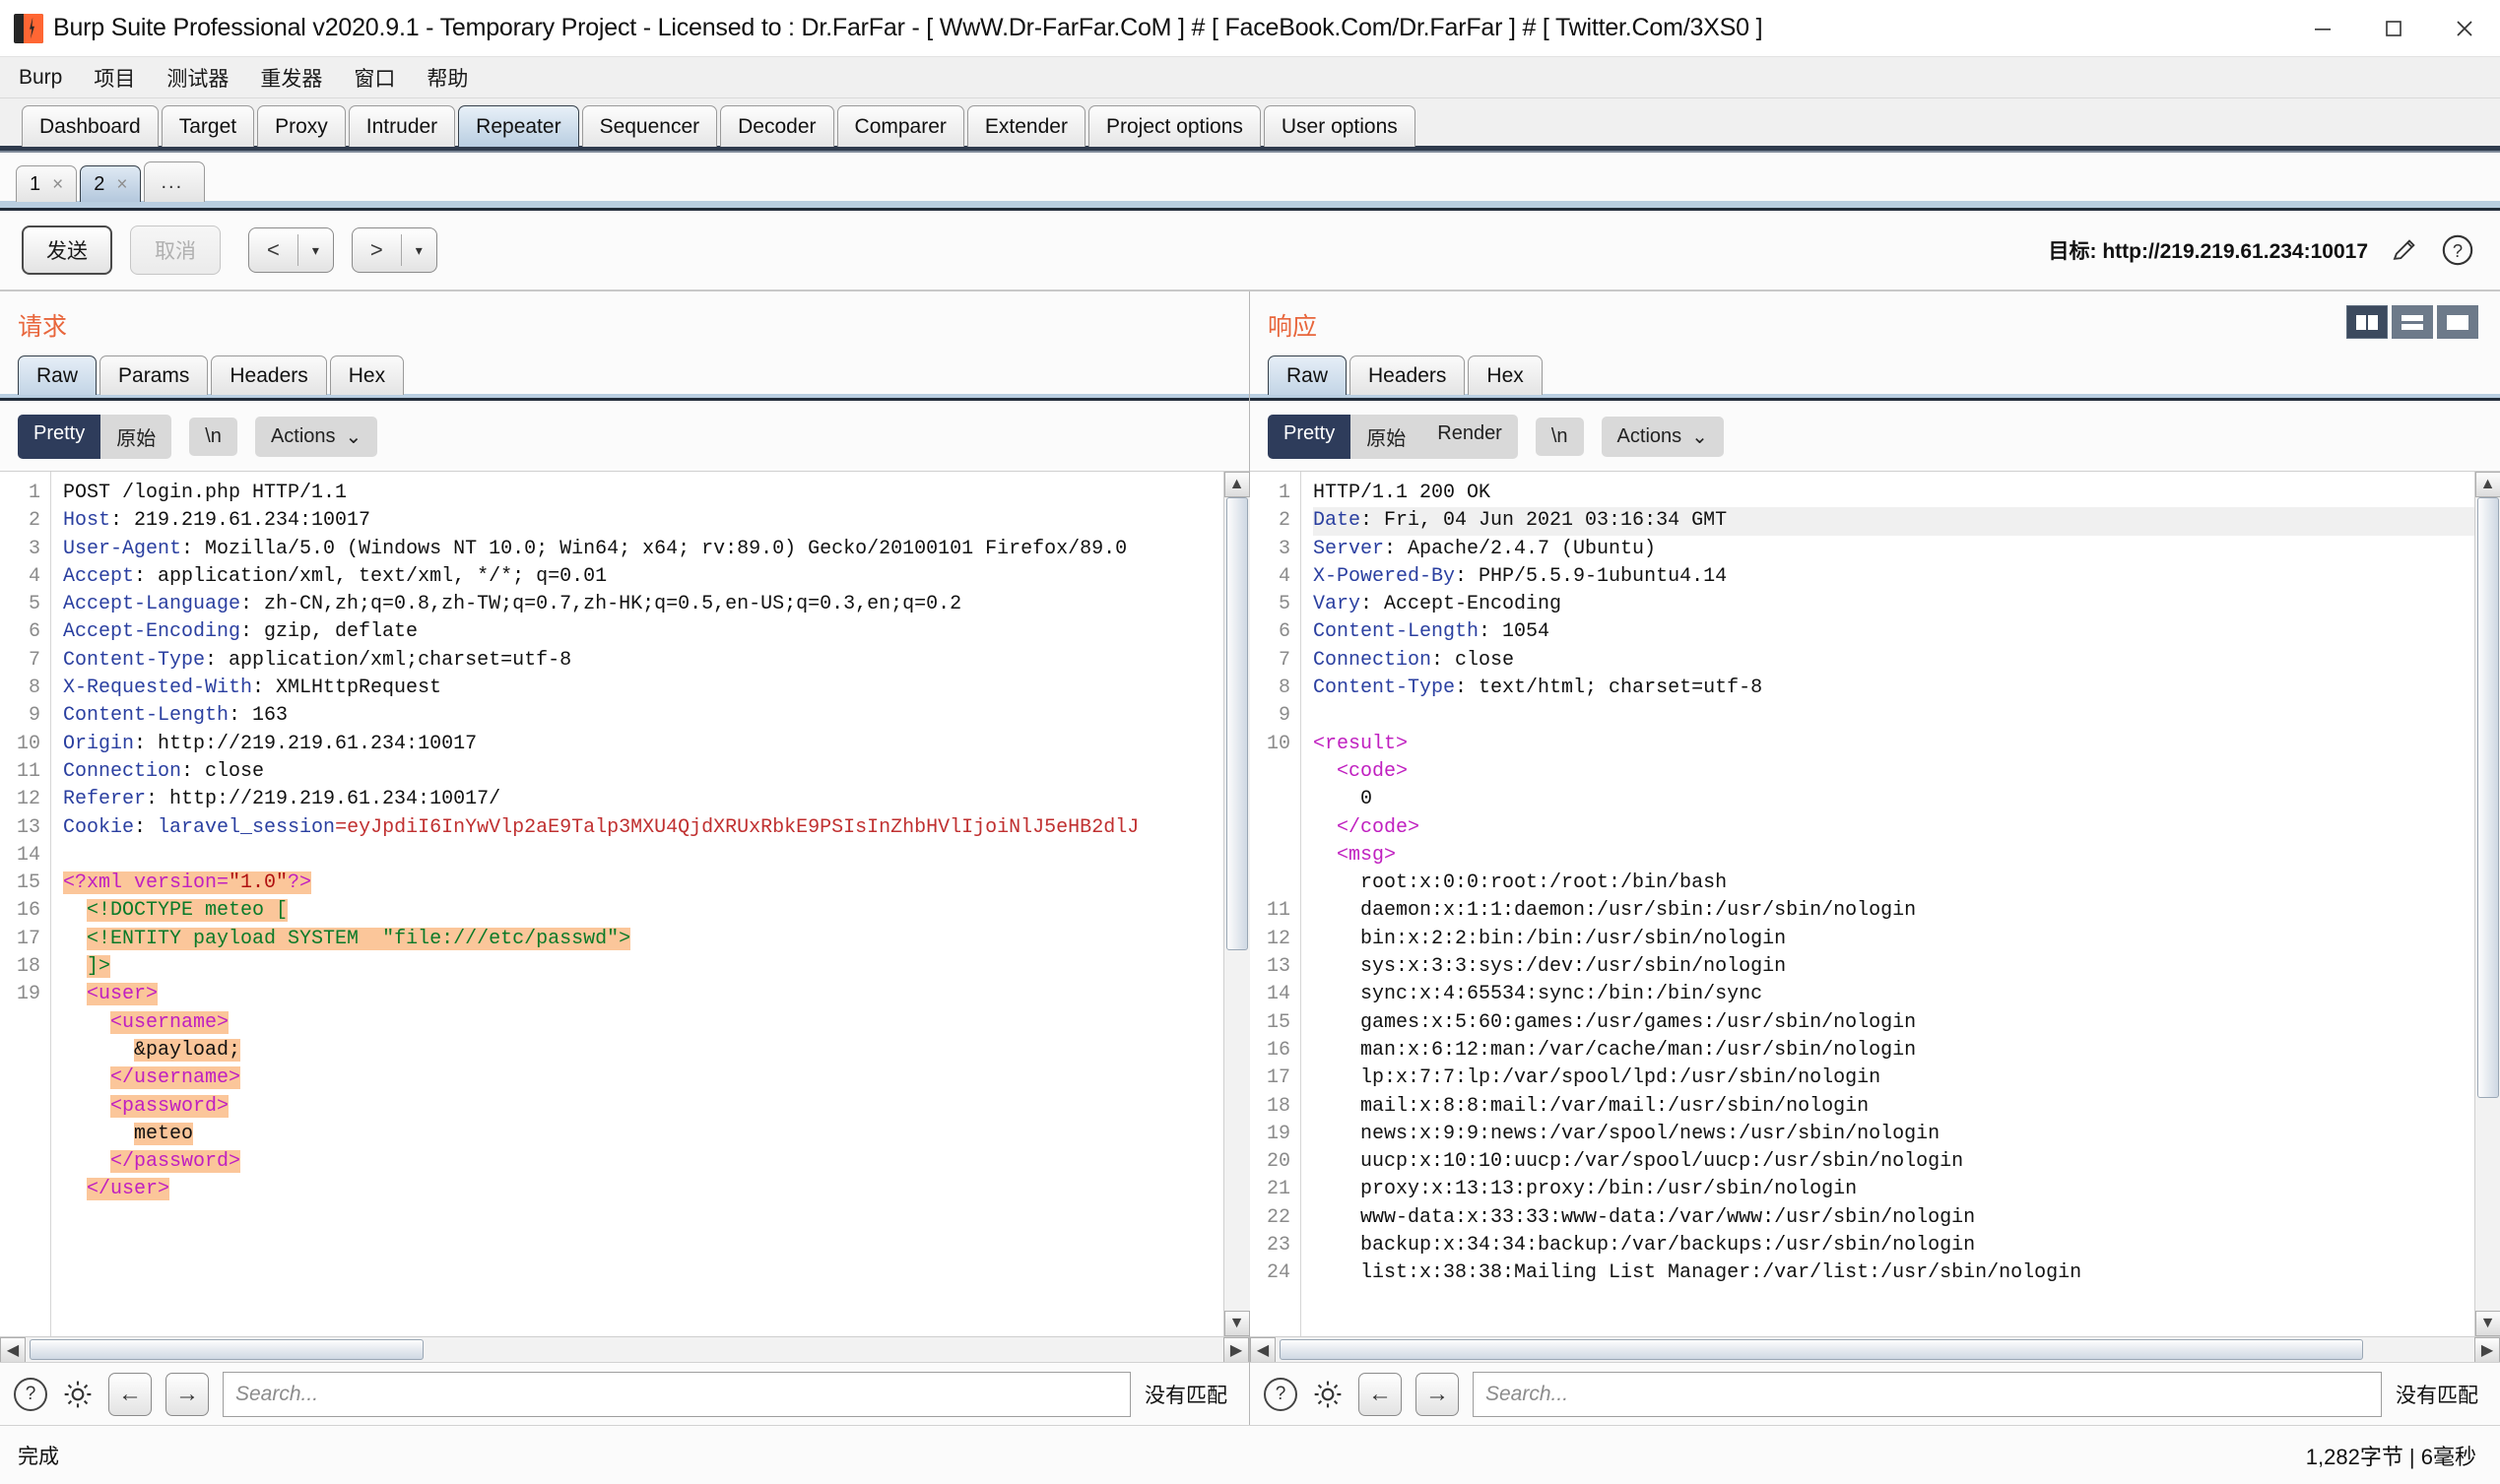  I want to click on response-newline-button: \n, so click(1559, 437).